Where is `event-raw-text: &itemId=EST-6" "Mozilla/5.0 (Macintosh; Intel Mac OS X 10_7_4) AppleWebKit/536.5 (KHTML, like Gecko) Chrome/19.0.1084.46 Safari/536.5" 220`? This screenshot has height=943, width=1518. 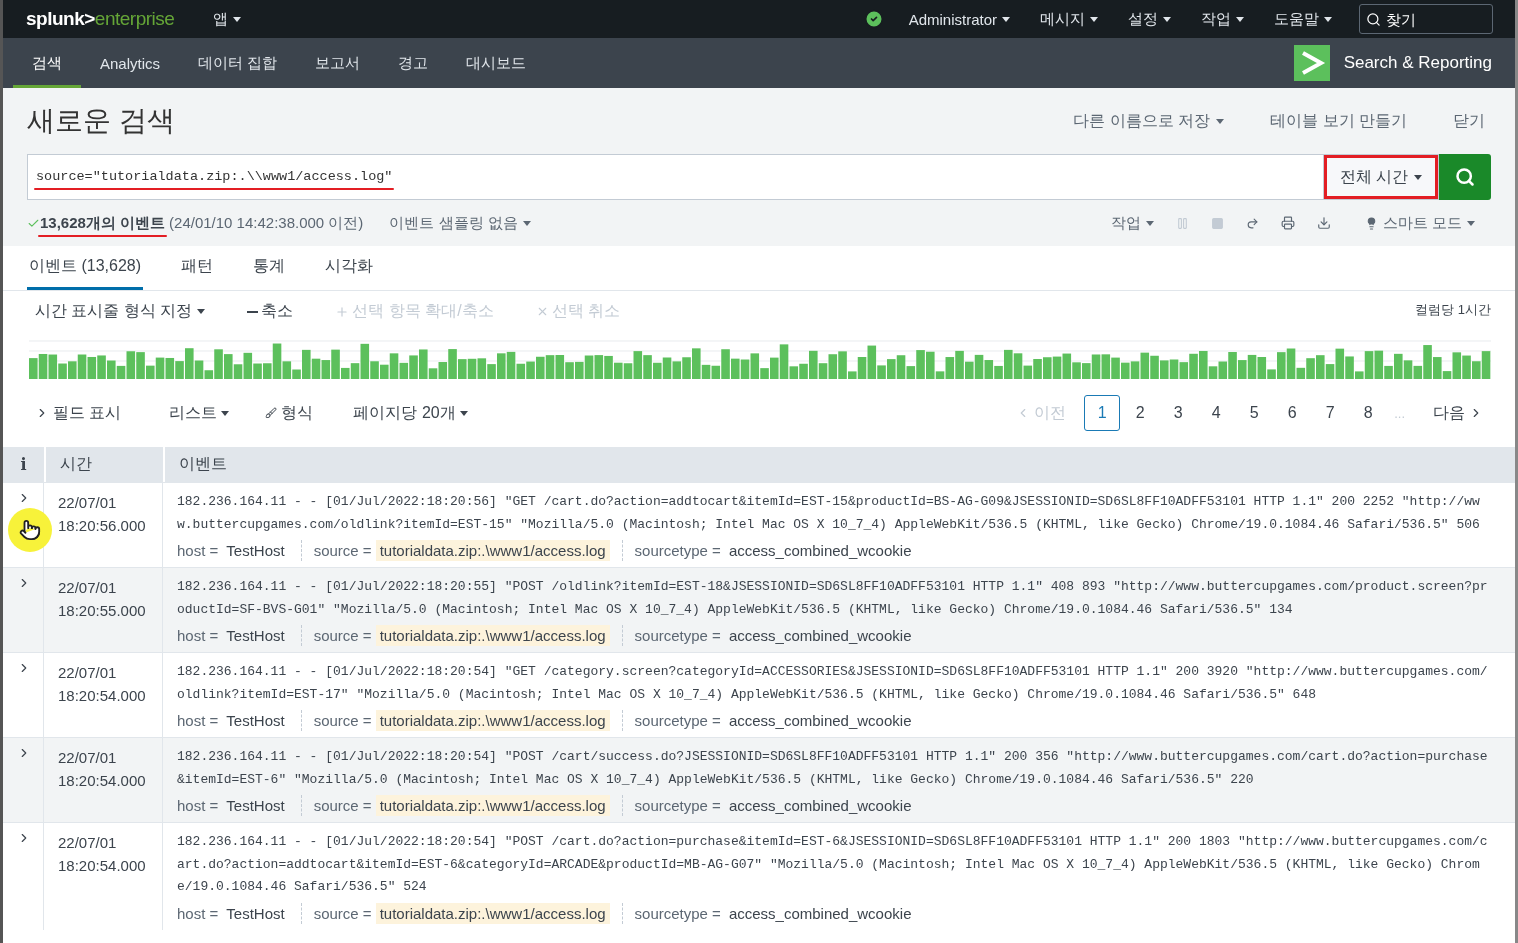
event-raw-text: &itemId=EST-6" "Mozilla/5.0 (Macintosh; Intel Mac OS X 10_7_4) AppleWebKit/536.5 (KHTML, like Gecko) Chrome/19.0.1084.46 Safari/536.5" 220 is located at coordinates (716, 779).